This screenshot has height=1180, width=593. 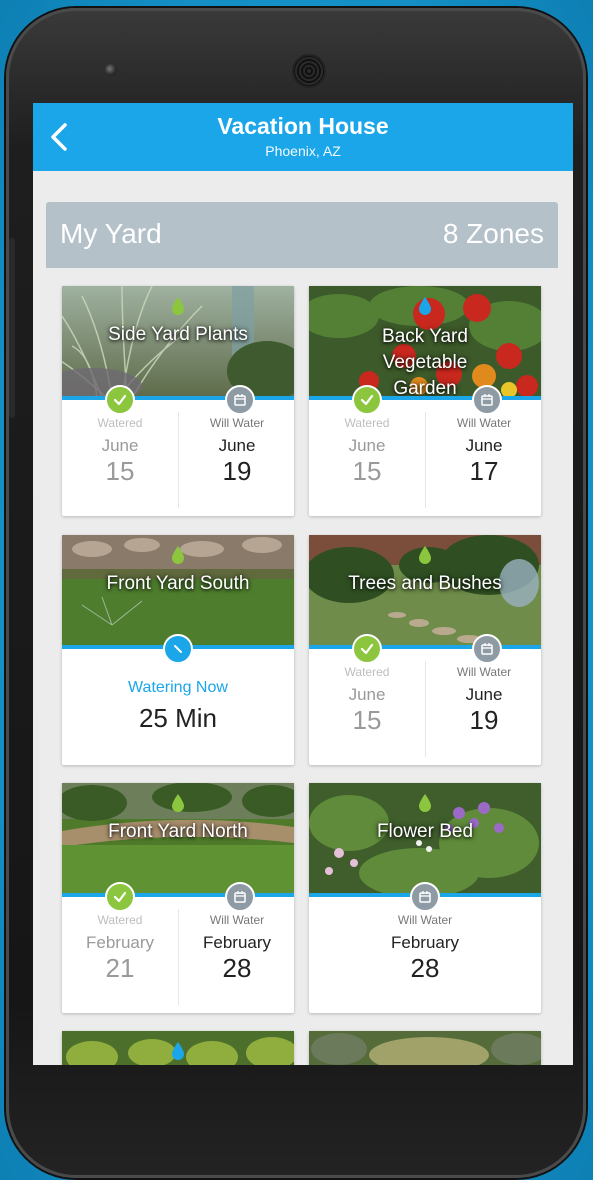 I want to click on watering-duration: 25 Min, so click(x=178, y=718).